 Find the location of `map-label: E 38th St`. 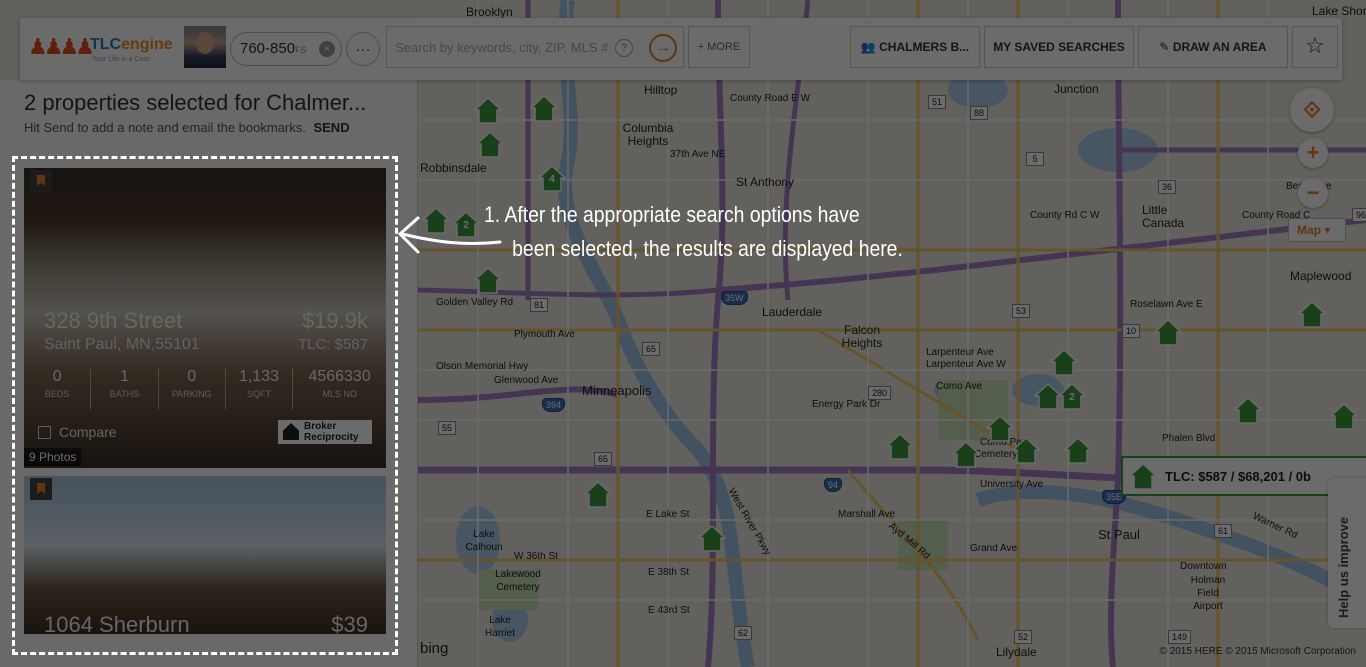

map-label: E 38th St is located at coordinates (669, 572).